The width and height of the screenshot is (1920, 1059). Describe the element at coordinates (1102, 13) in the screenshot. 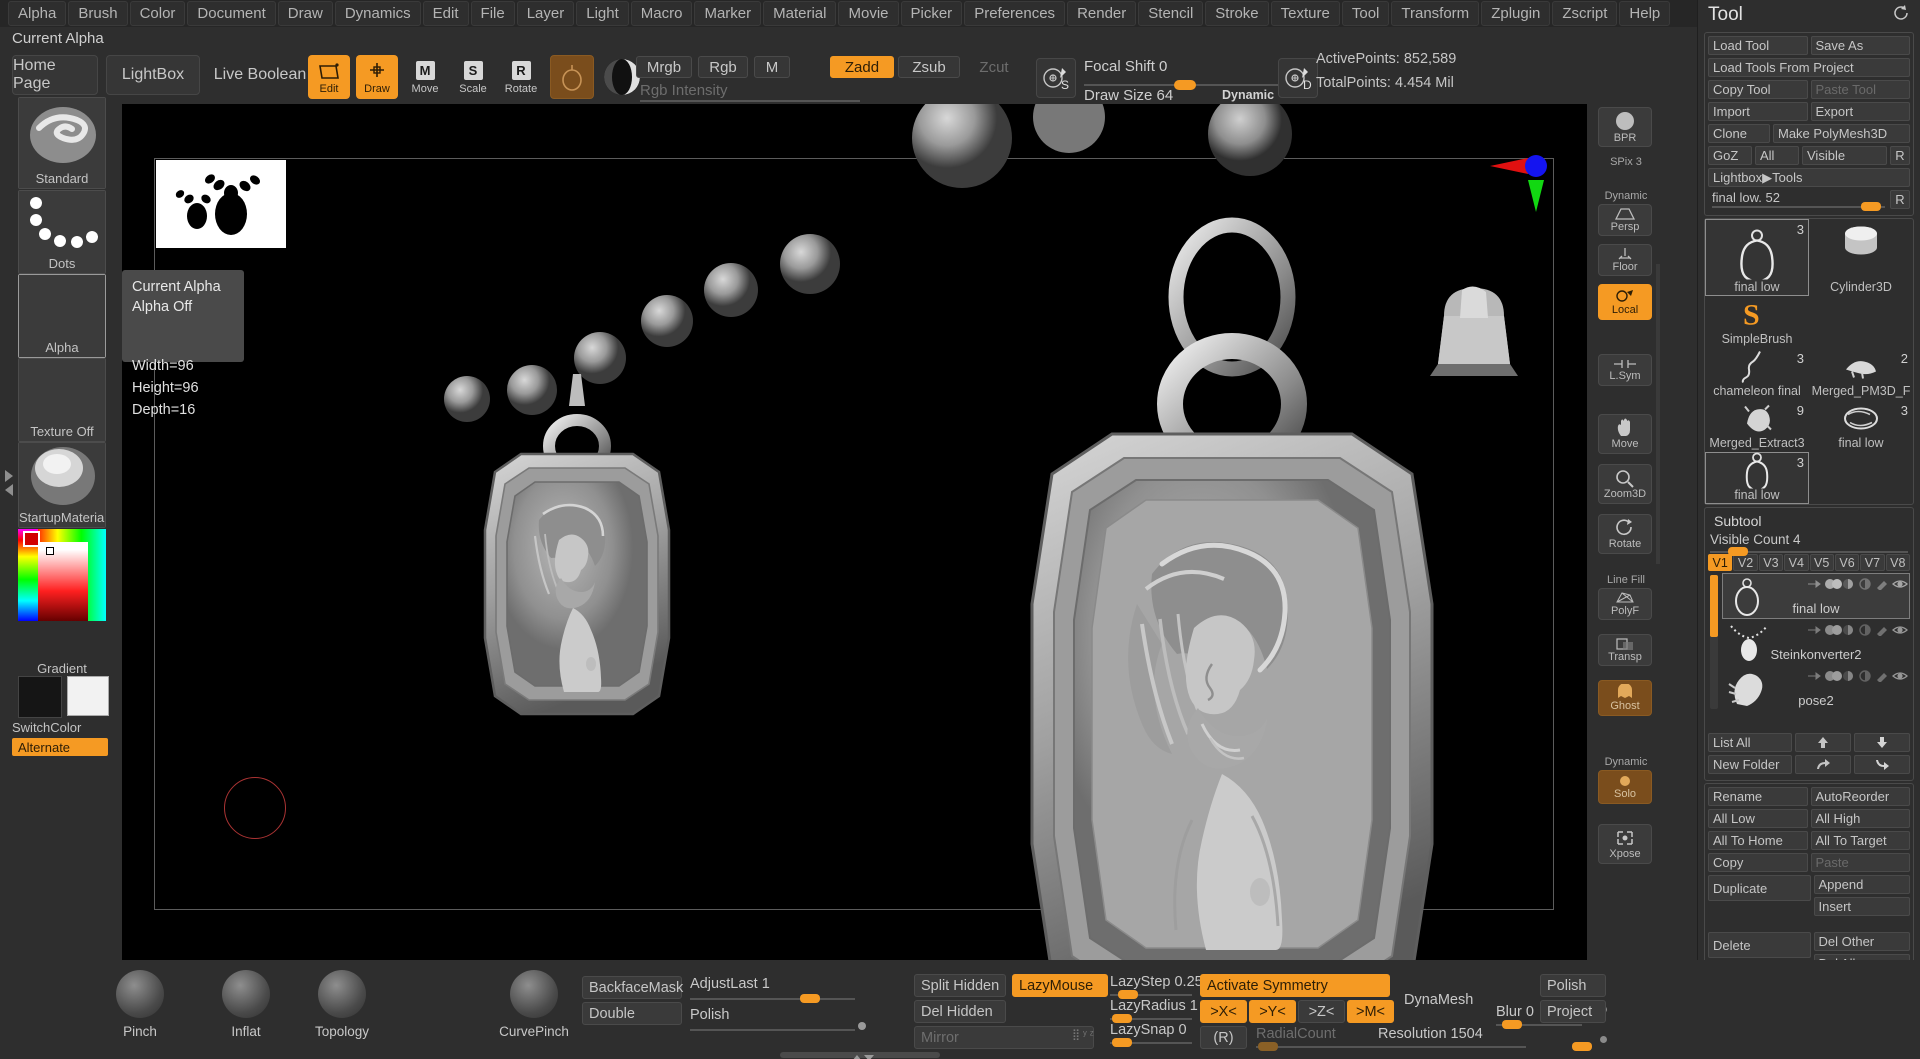

I see `menu-item-render: Render` at that location.